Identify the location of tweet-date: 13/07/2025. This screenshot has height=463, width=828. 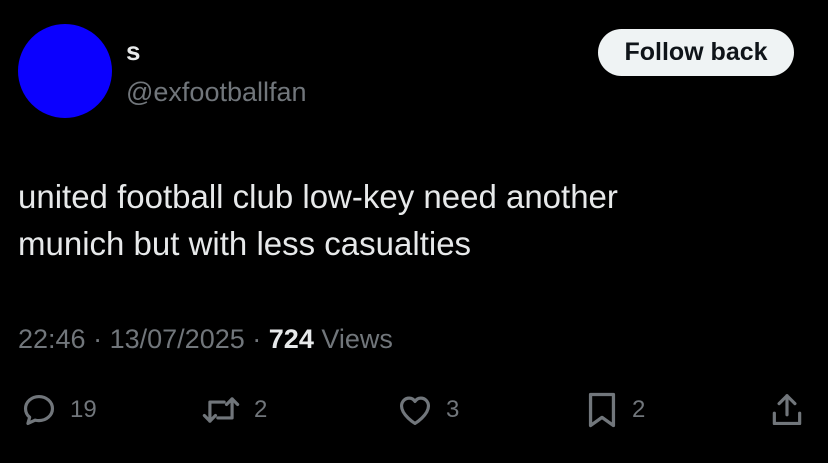
(177, 339).